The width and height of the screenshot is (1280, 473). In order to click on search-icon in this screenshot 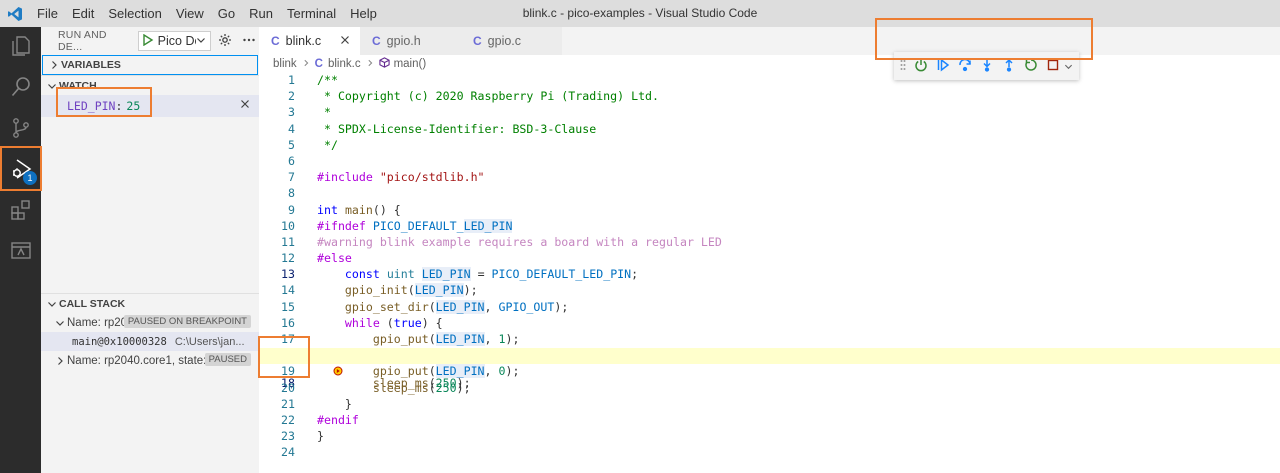, I will do `click(21, 88)`.